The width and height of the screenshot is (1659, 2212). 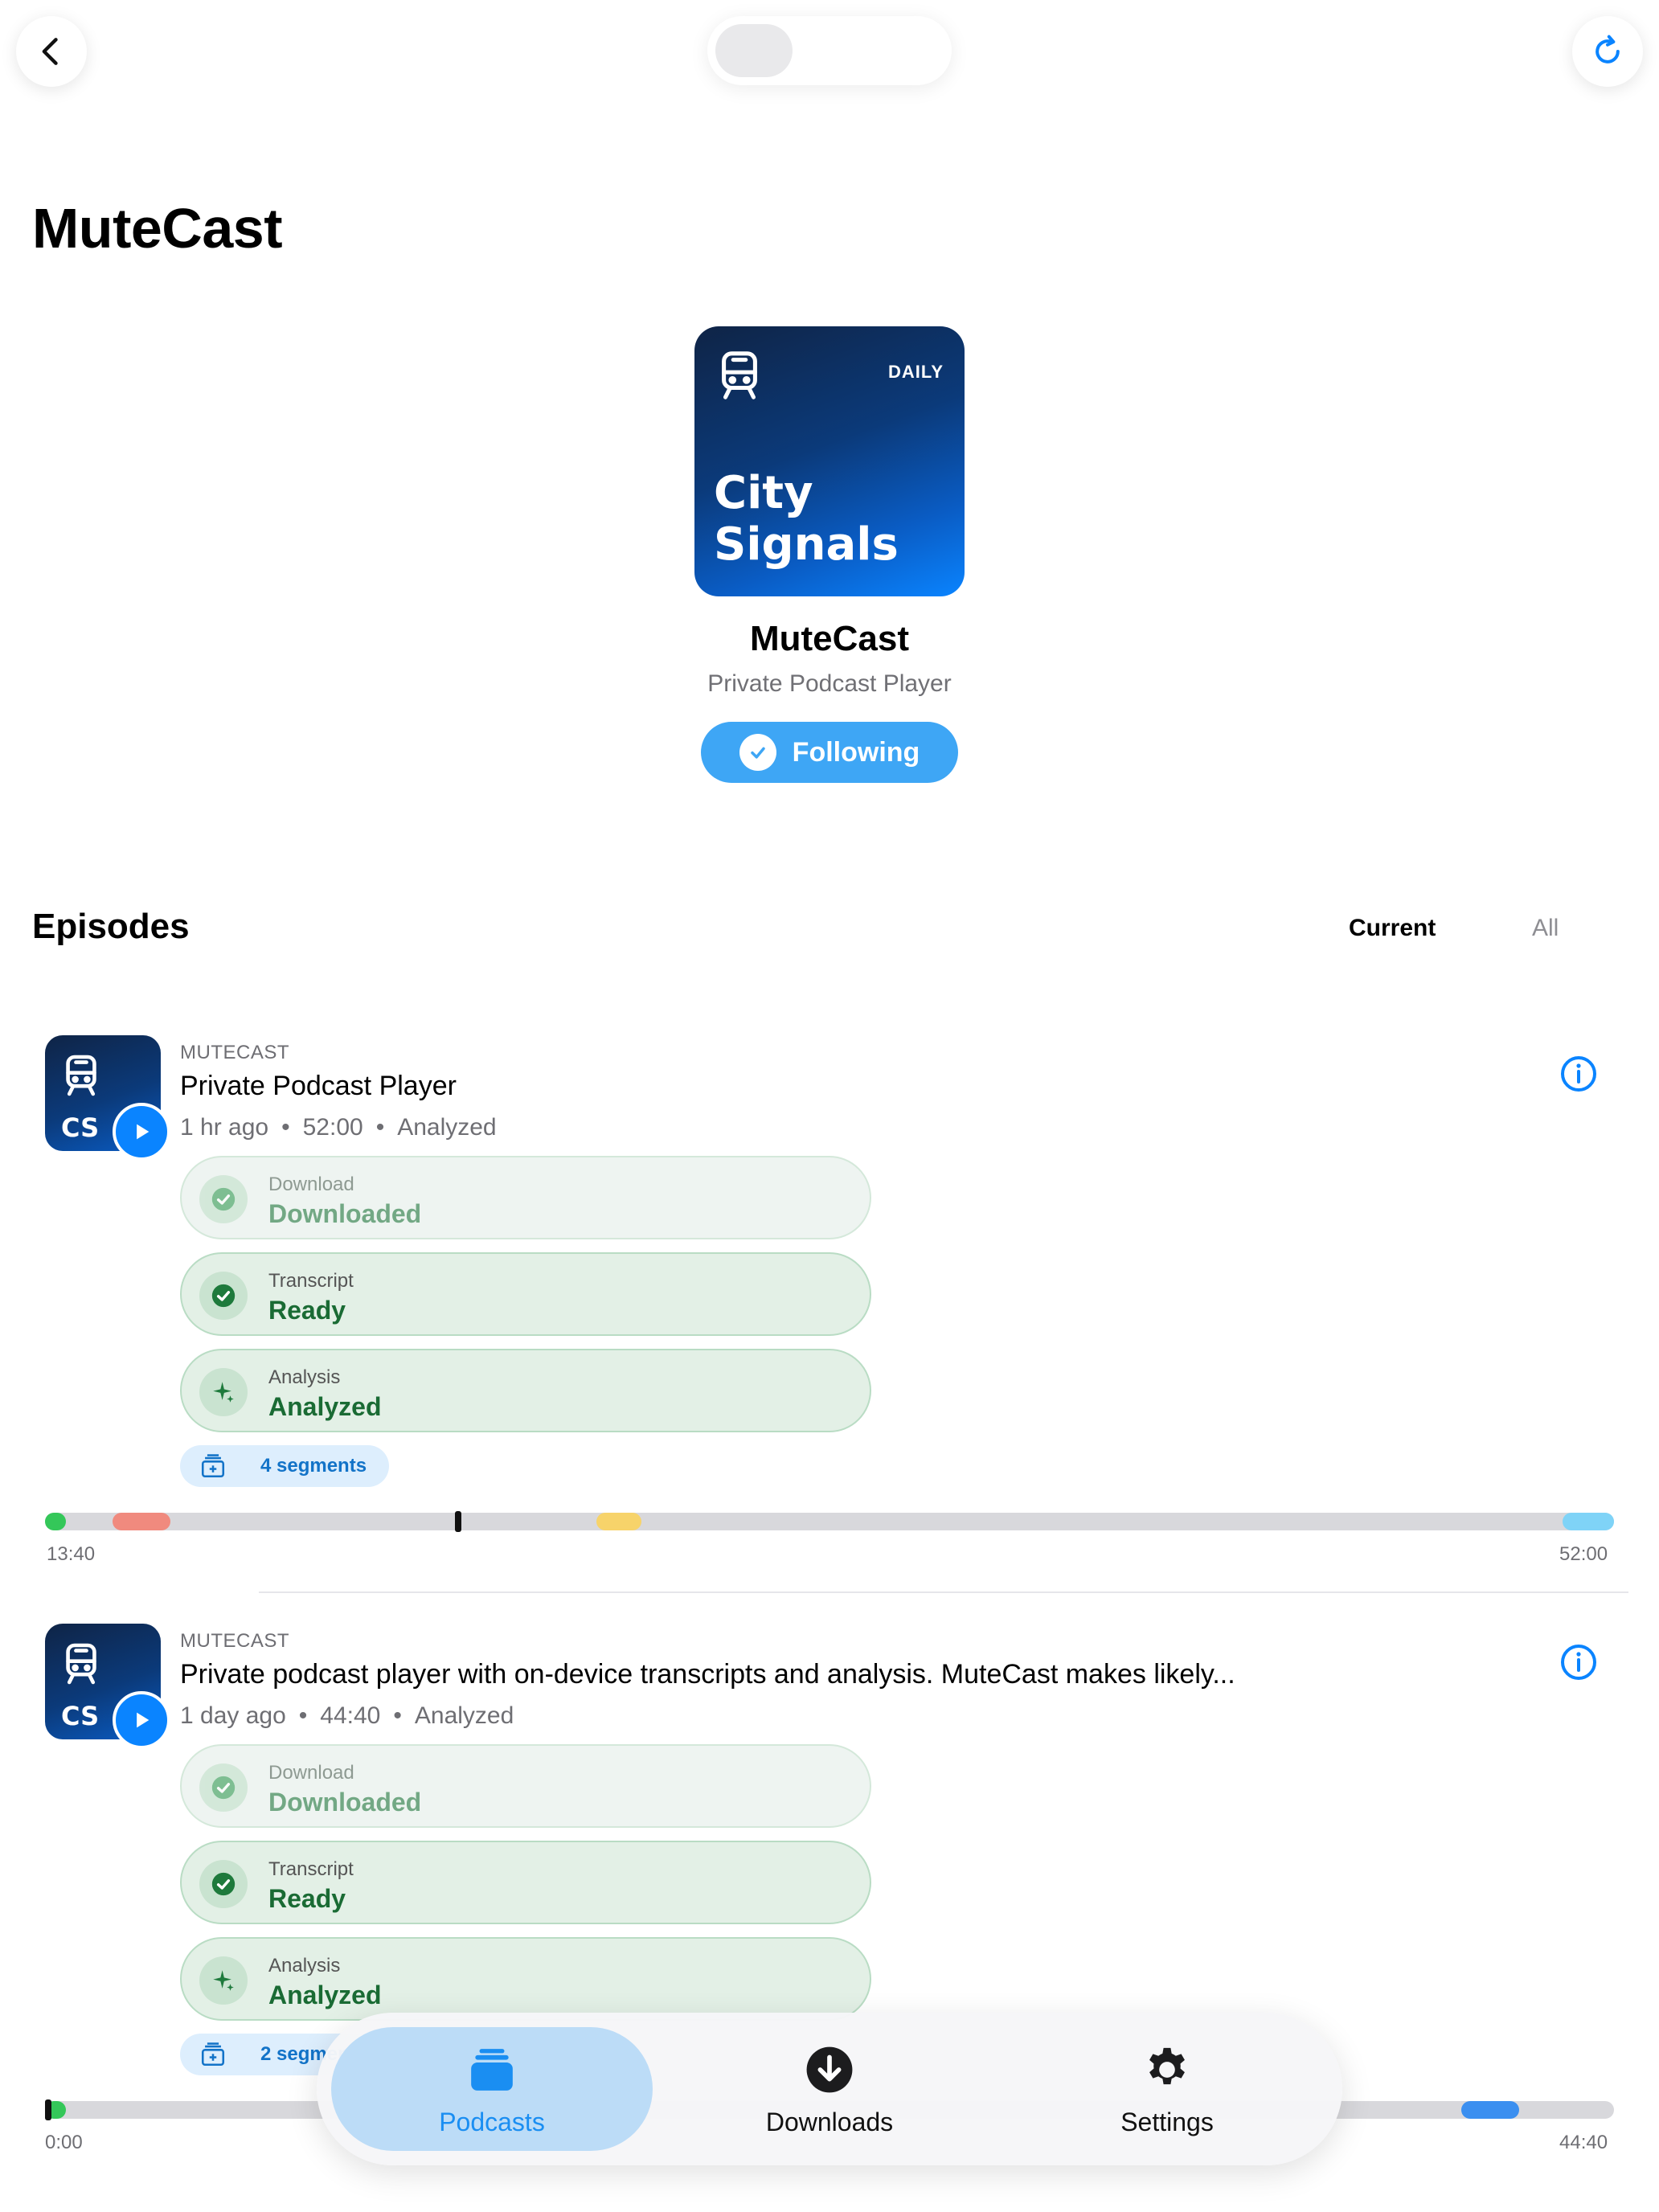 I want to click on tab-bar: Podcasts Downloads Settings, so click(x=829, y=2089).